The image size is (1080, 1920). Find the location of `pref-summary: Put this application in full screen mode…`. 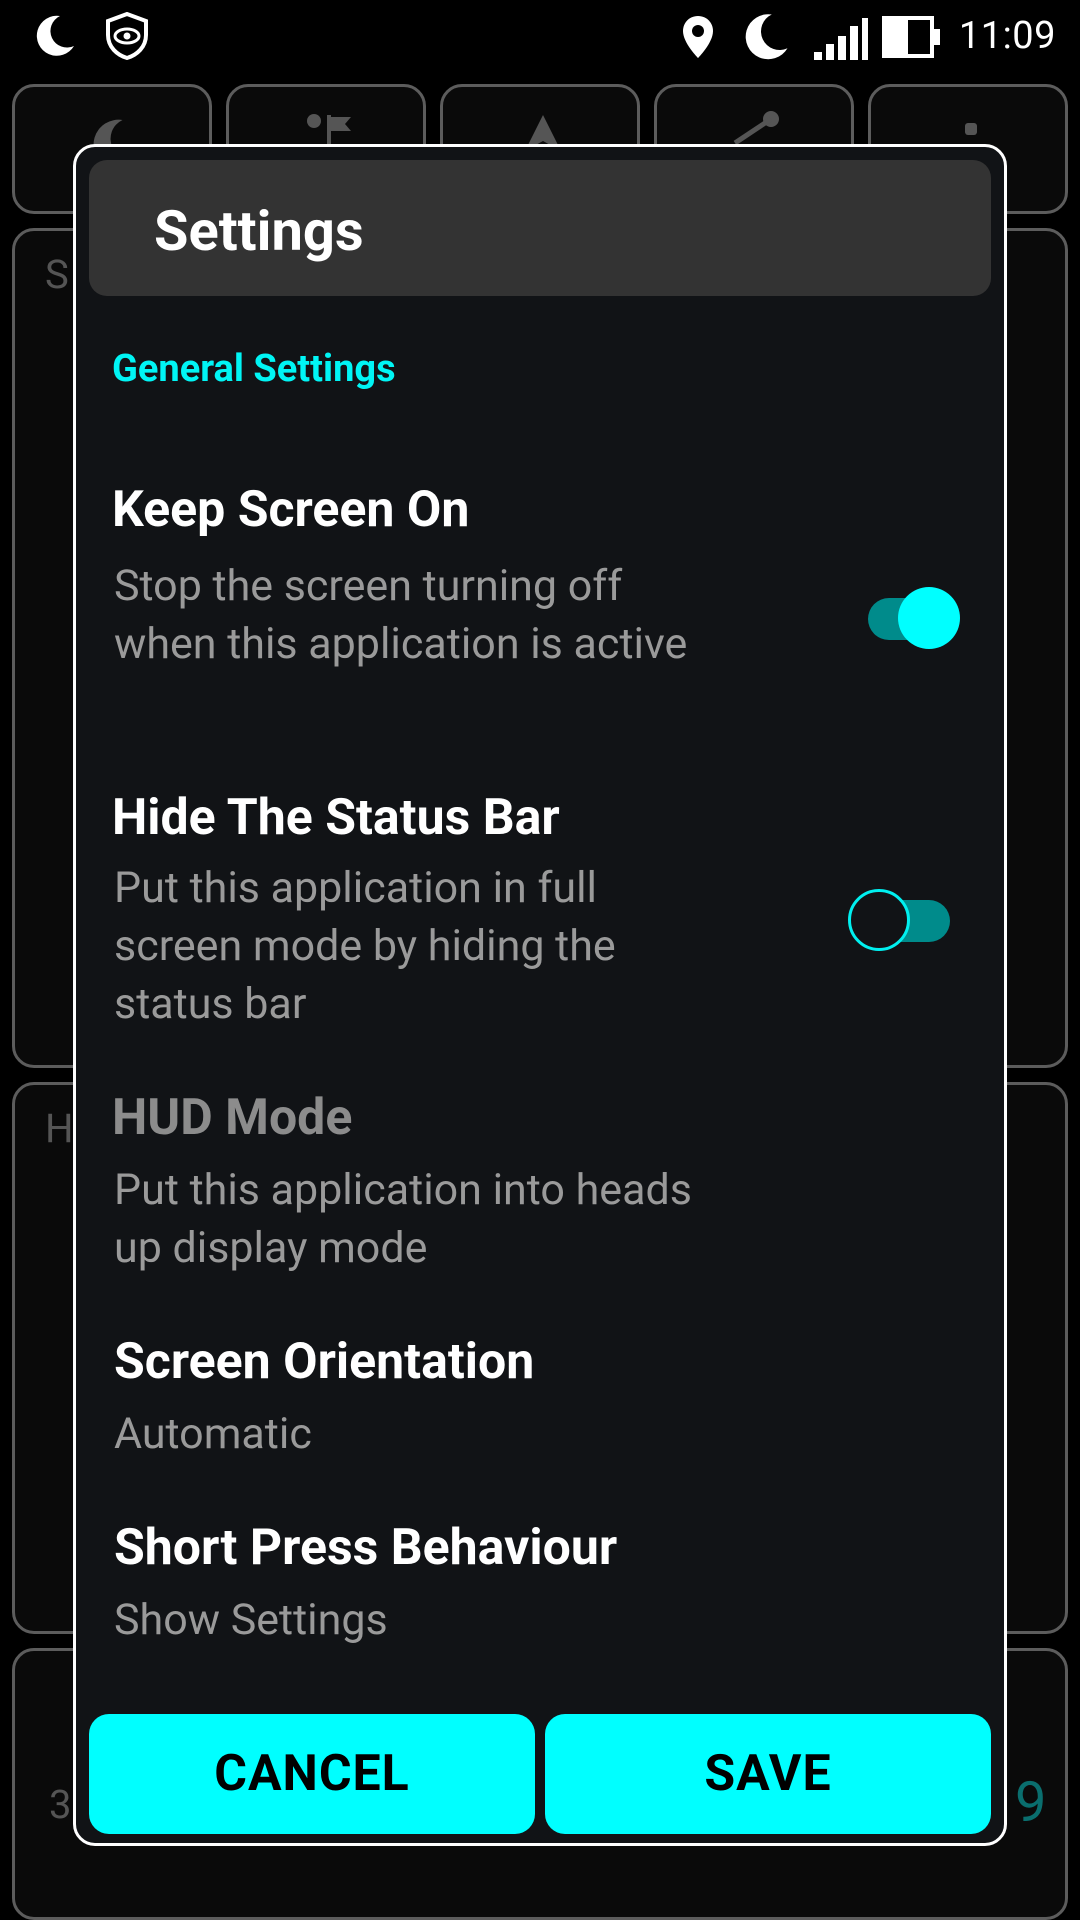

pref-summary: Put this application in full screen mode… is located at coordinates (365, 946).